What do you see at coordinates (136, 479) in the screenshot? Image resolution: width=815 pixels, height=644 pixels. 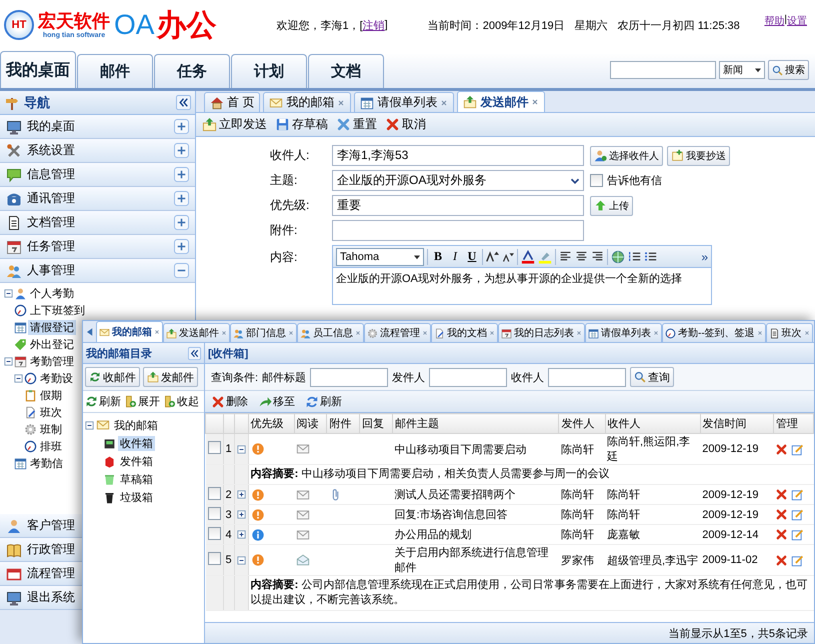 I see `tree-item: 草稿箱` at bounding box center [136, 479].